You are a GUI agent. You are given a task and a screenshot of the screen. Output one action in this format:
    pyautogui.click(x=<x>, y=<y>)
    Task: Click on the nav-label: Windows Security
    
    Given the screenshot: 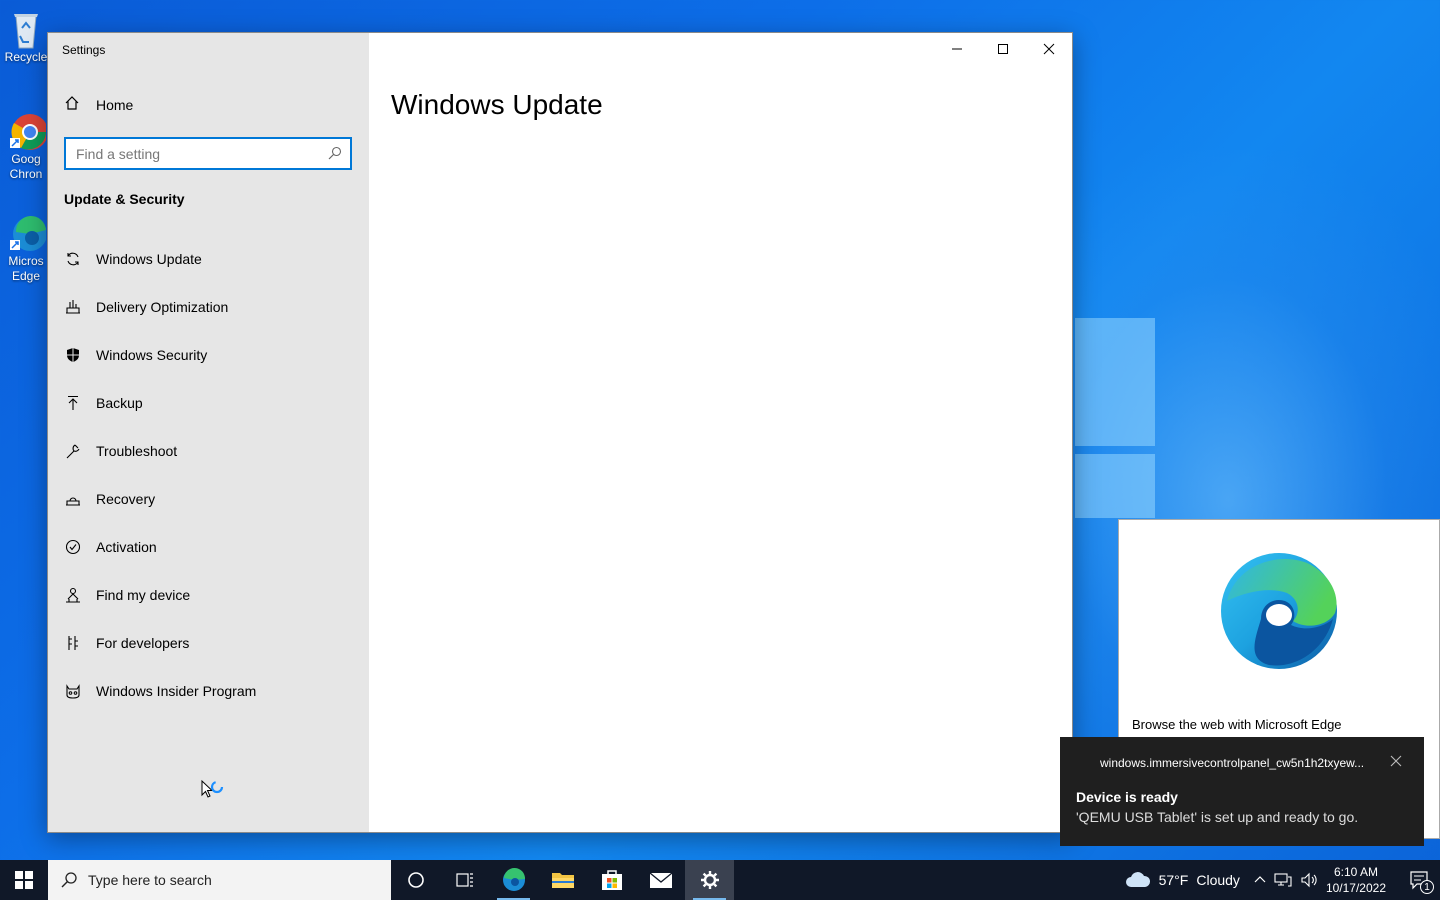 What is the action you would take?
    pyautogui.click(x=152, y=355)
    